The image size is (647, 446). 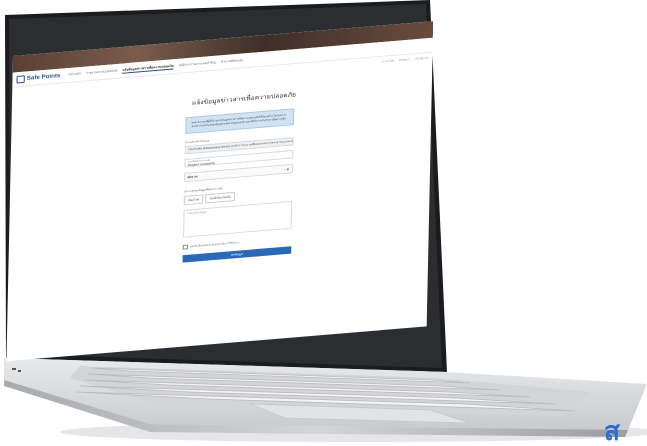 I want to click on shield-icon, so click(x=20, y=78).